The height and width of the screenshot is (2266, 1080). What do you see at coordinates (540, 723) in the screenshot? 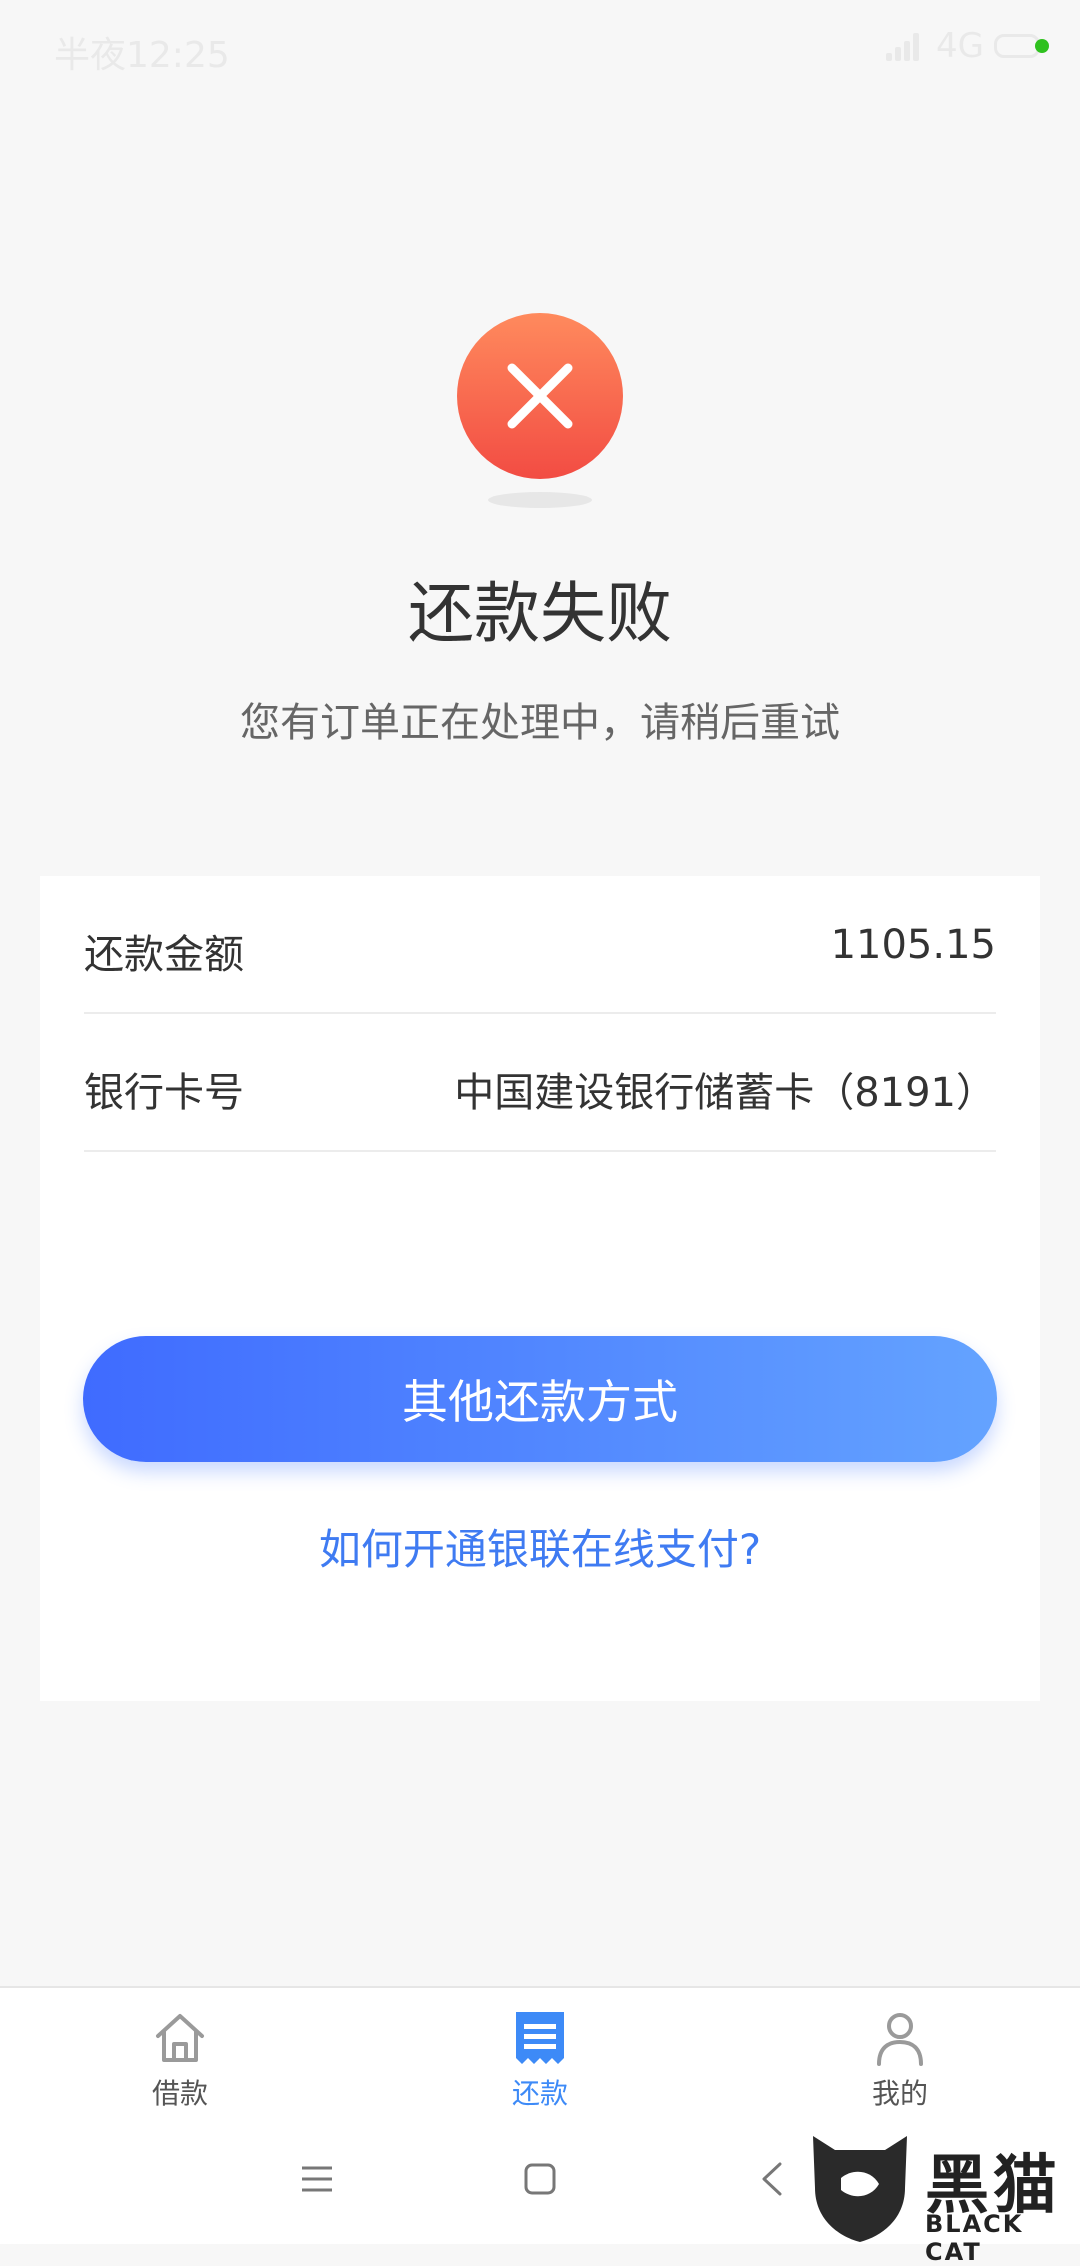
I see `result-message: 您有订单正在处理中，请稍后重试` at bounding box center [540, 723].